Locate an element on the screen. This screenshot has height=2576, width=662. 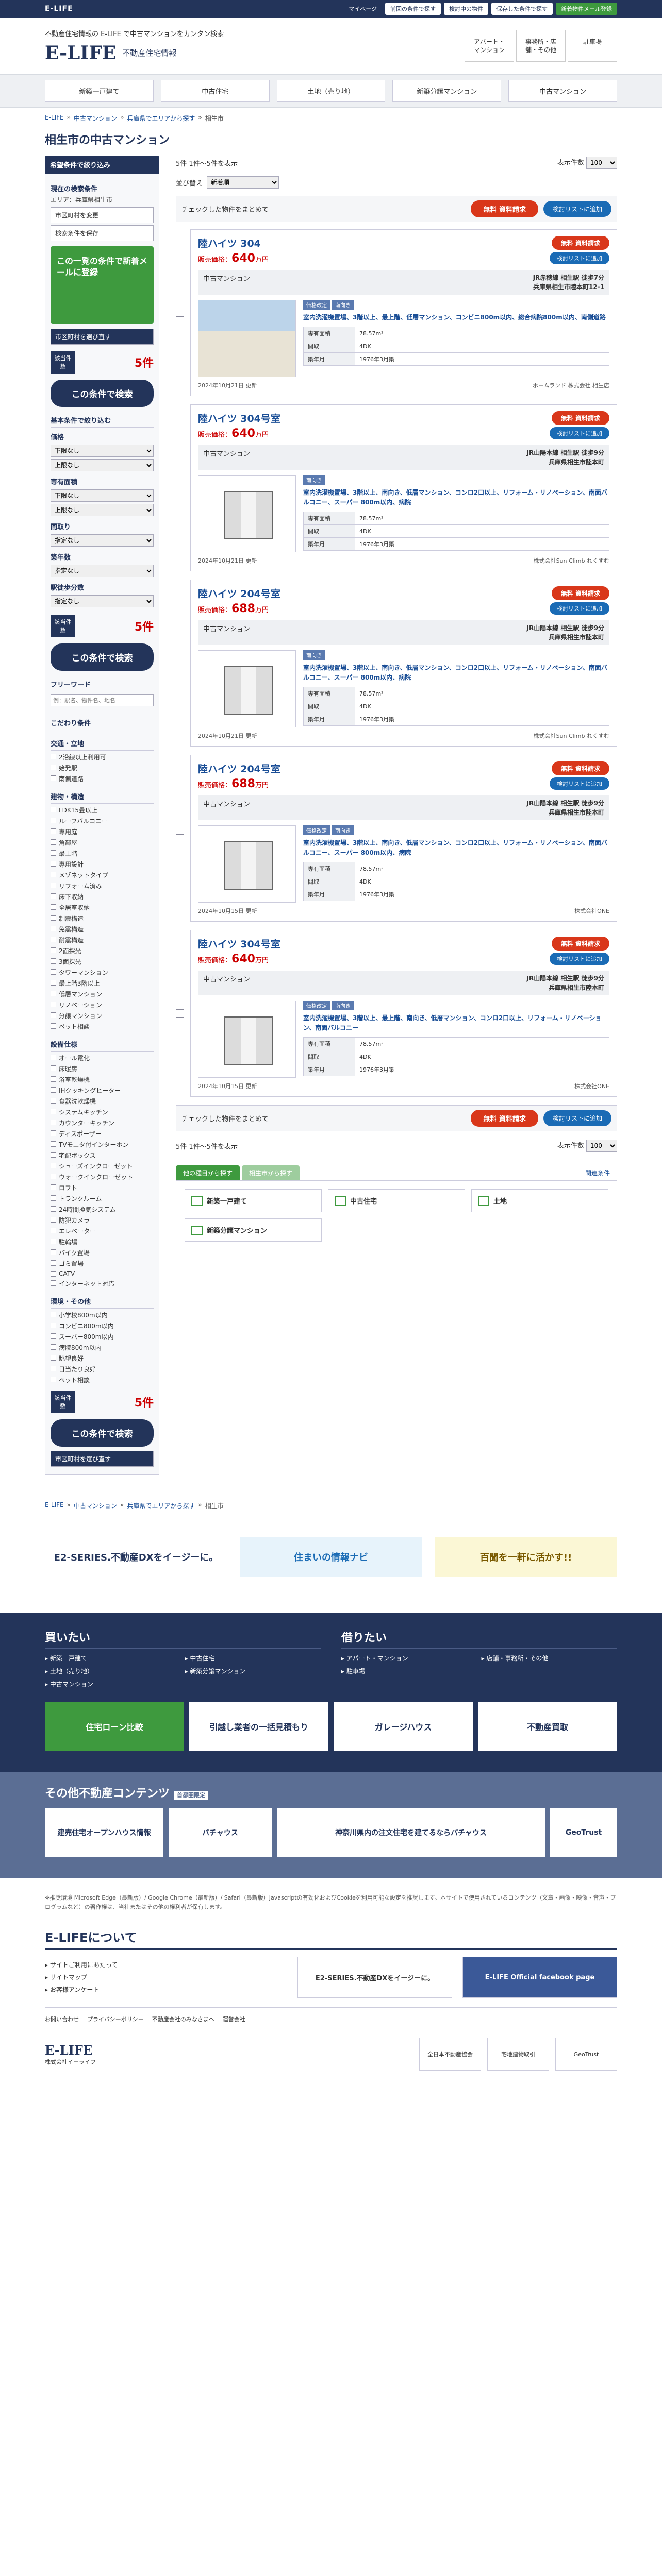
condition-checkbox: ディスポーザー is located at coordinates (102, 1133).